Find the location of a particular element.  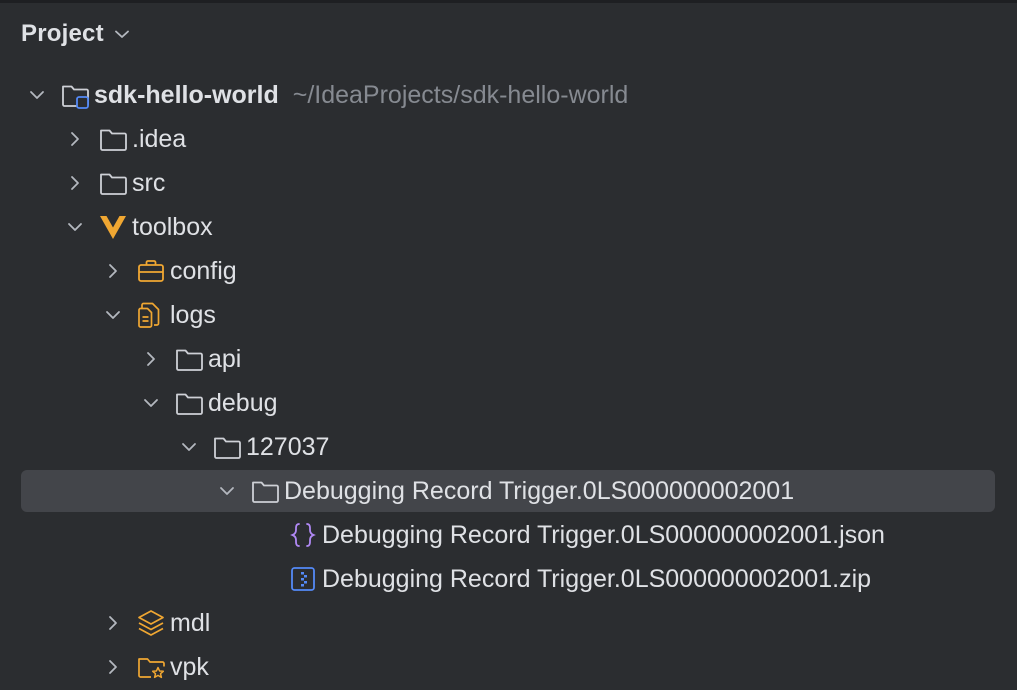

top-border is located at coordinates (508, 1).